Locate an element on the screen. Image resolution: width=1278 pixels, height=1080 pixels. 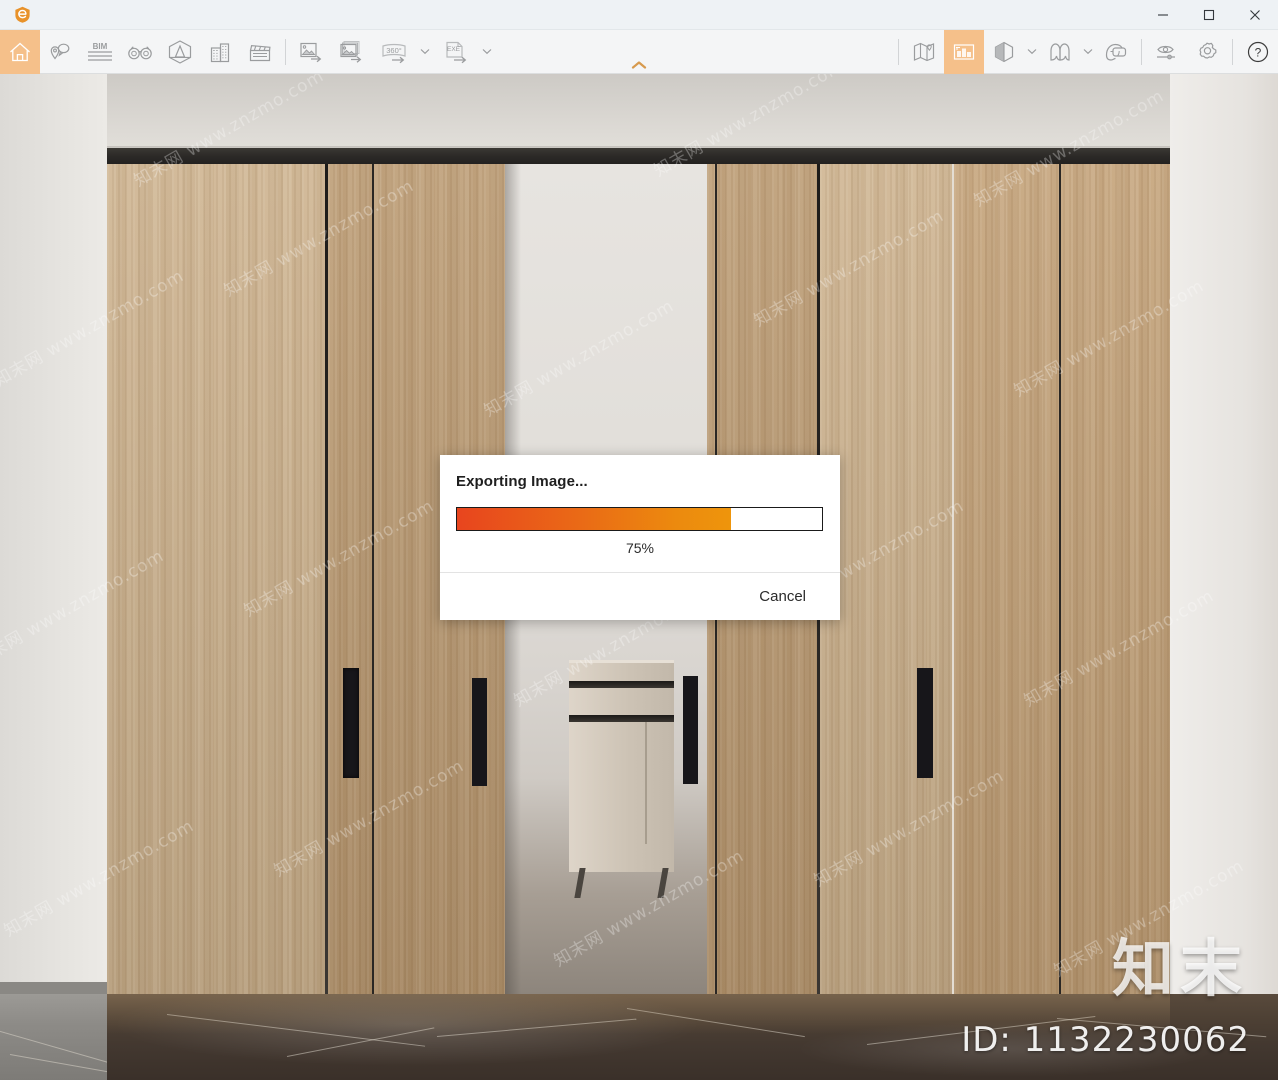
right-wall is located at coordinates (1224, 534).